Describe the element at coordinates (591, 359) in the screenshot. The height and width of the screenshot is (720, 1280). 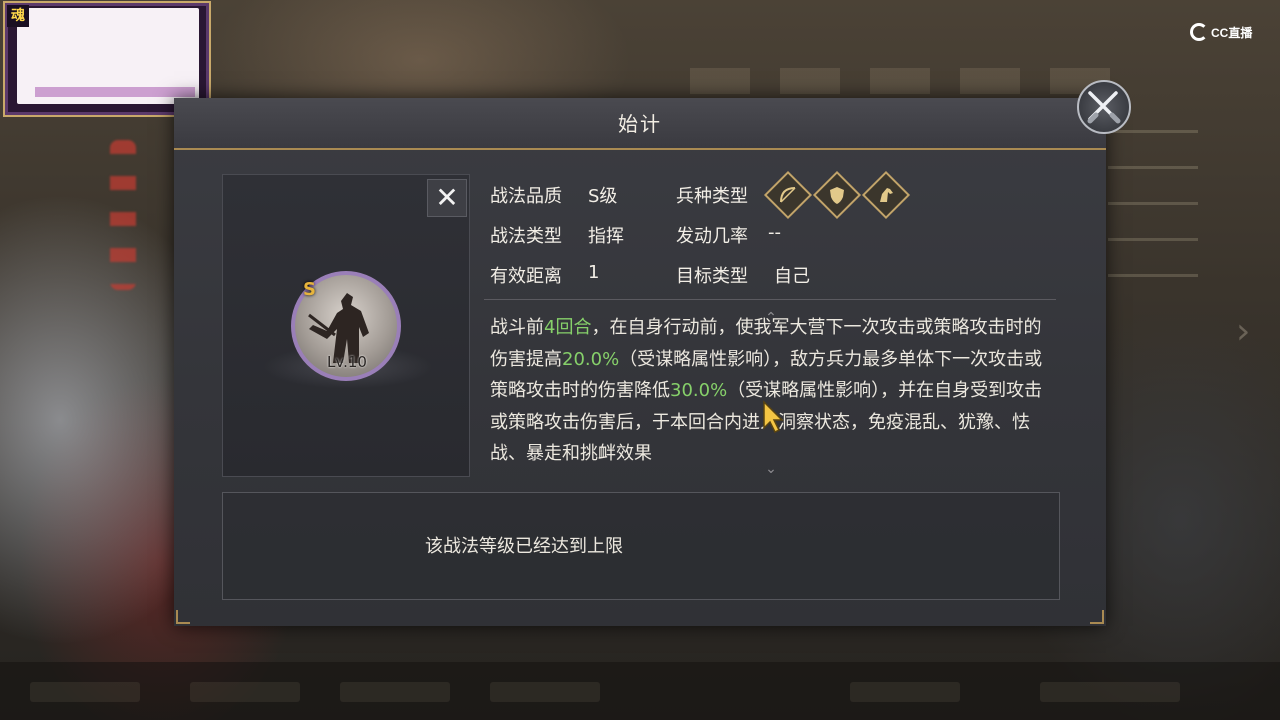
I see `description-highlight: 20.0%` at that location.